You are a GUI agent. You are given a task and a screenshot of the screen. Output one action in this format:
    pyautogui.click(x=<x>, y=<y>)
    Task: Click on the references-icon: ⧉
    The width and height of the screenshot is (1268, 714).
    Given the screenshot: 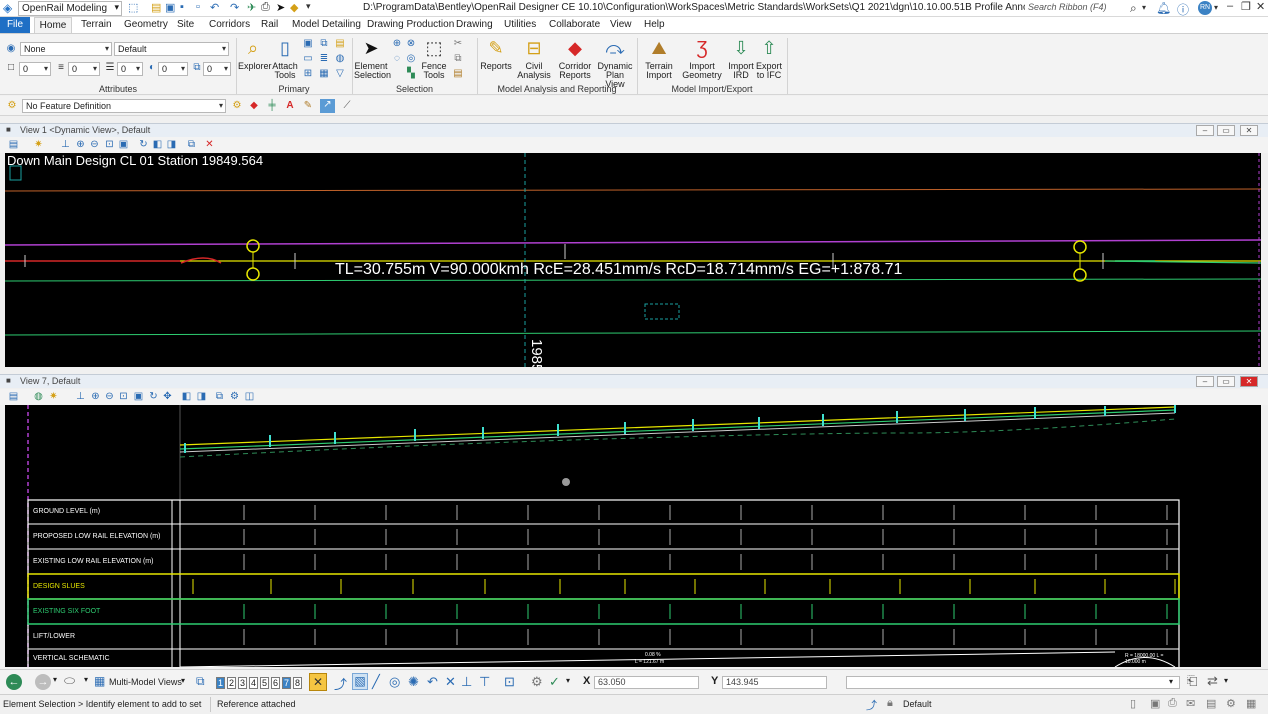 What is the action you would take?
    pyautogui.click(x=324, y=44)
    